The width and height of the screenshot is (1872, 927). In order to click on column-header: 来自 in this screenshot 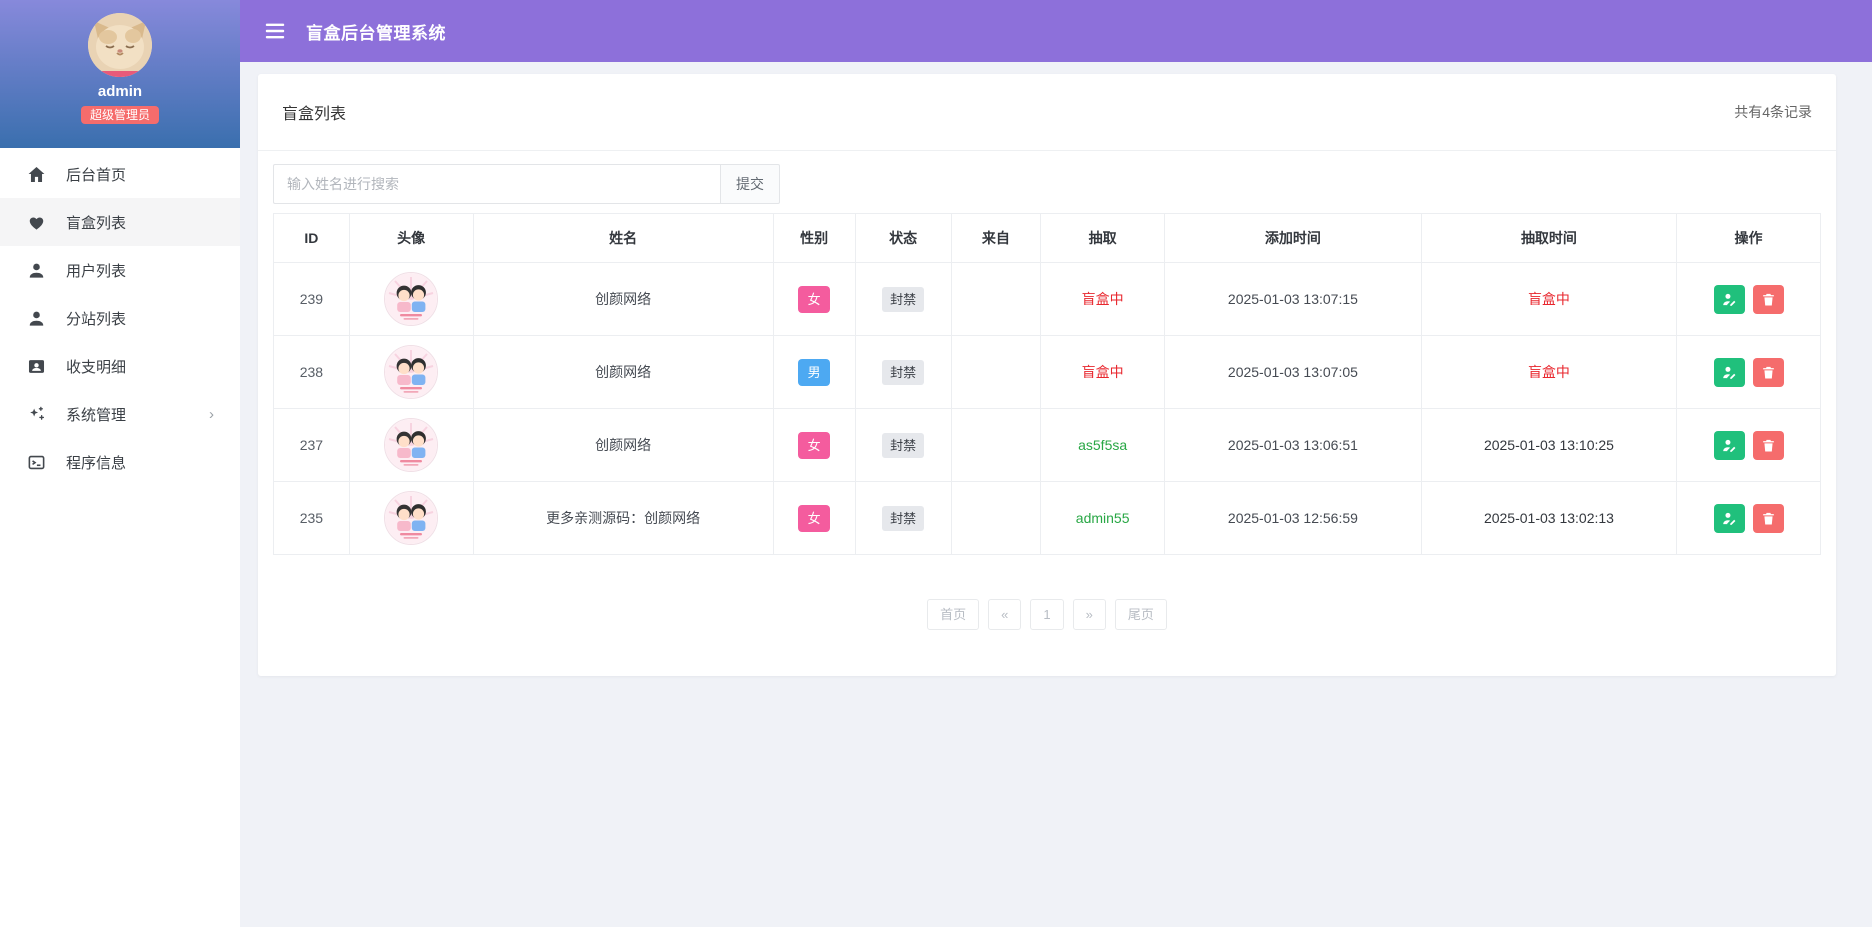, I will do `click(996, 238)`.